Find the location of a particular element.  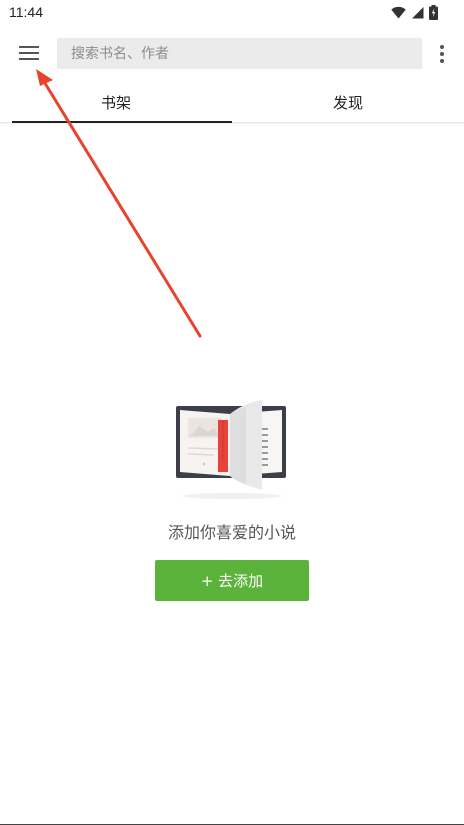

signal-icon is located at coordinates (418, 12).